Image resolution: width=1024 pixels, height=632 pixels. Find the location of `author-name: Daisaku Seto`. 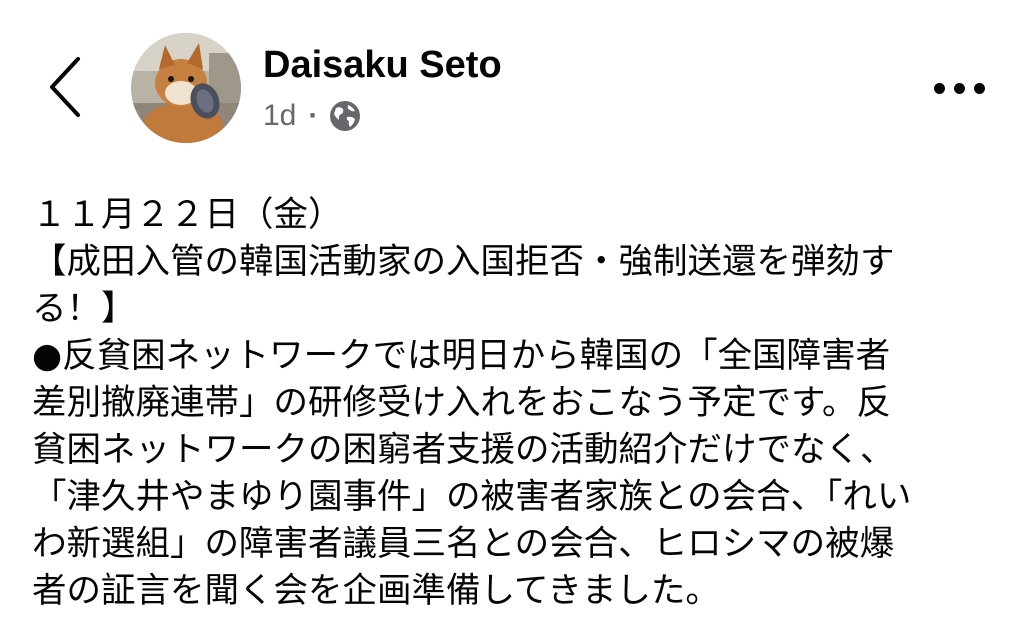

author-name: Daisaku Seto is located at coordinates (382, 65).